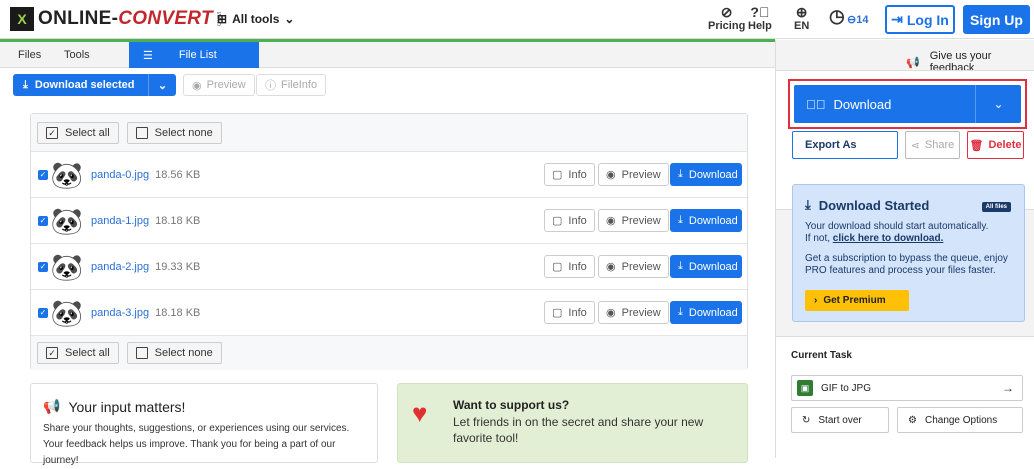  Describe the element at coordinates (145, 175) in the screenshot. I see `file-name-link: panda-0.jpg 18.56 KB` at that location.